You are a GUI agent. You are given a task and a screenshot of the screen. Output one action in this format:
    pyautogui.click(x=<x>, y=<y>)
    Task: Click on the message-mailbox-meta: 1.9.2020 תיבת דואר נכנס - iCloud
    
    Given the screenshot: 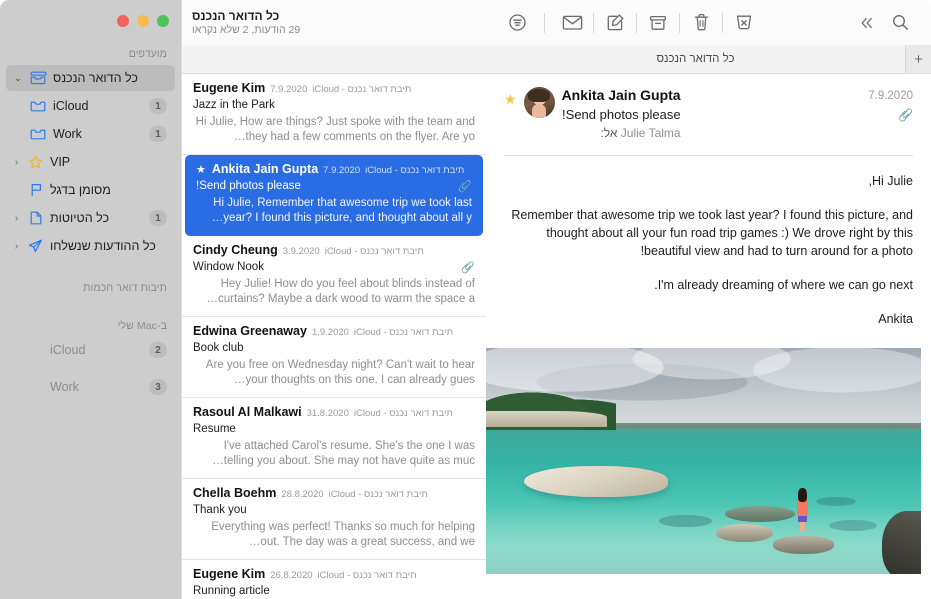 What is the action you would take?
    pyautogui.click(x=382, y=332)
    